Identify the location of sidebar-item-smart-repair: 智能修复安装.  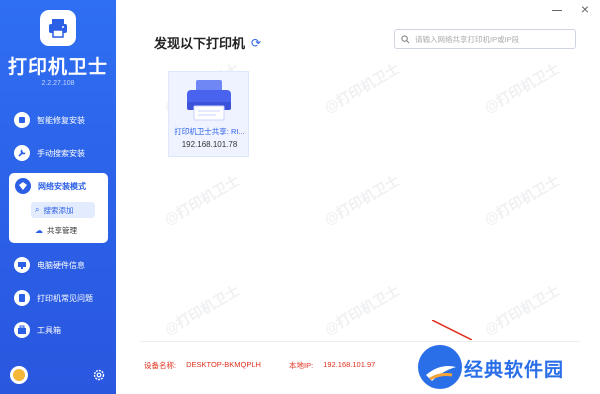
(64, 120).